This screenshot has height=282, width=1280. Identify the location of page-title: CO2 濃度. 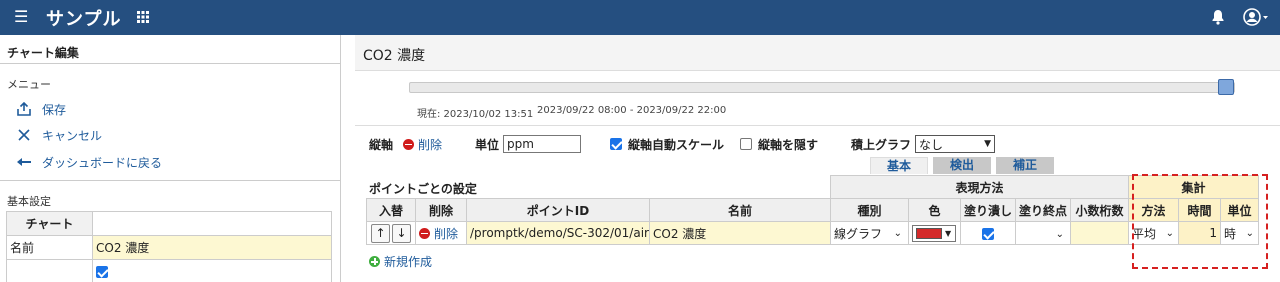
(394, 56).